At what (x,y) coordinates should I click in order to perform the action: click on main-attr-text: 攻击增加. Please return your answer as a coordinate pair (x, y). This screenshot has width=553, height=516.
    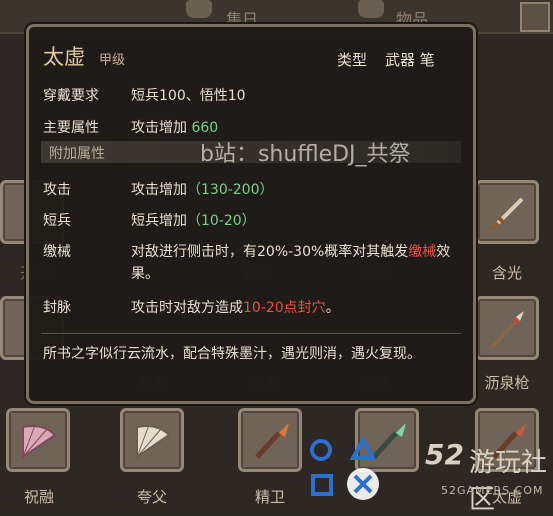
    Looking at the image, I should click on (159, 128).